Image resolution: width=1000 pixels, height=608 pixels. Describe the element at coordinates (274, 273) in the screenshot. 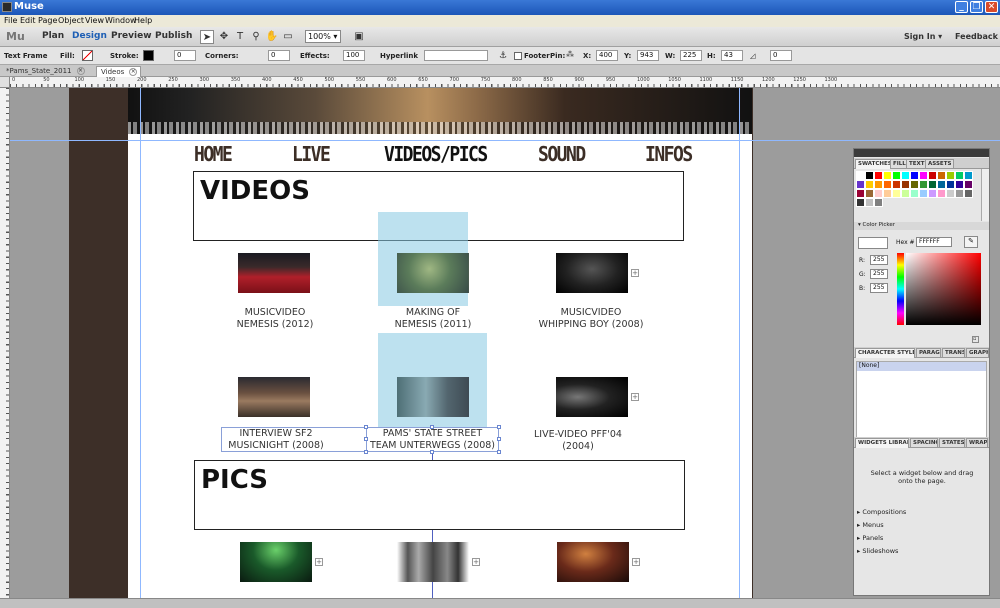

I see `thumbnail-musicvideo-nemesis` at that location.